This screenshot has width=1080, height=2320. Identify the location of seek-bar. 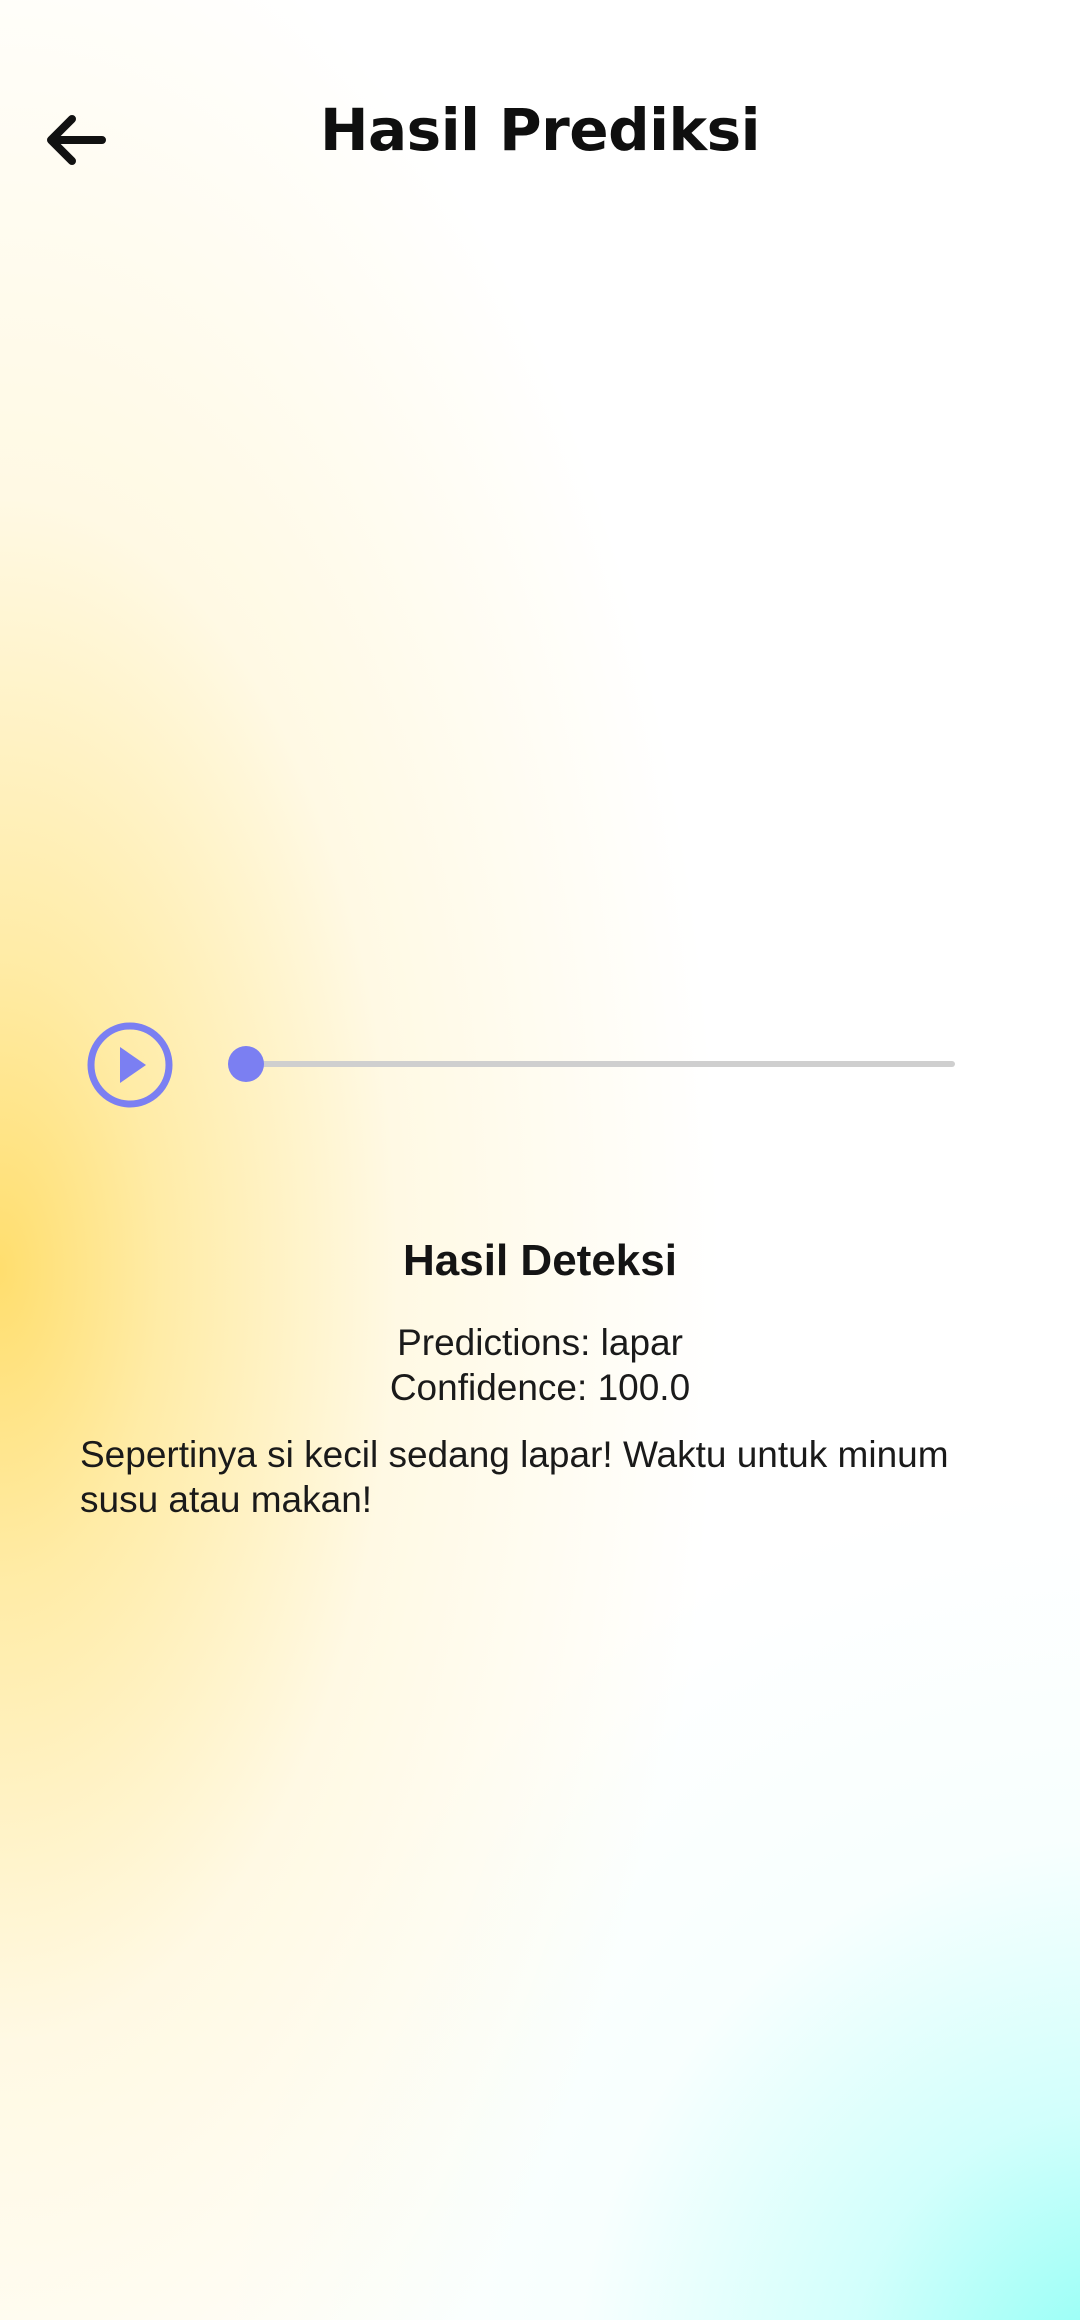
(591, 1064).